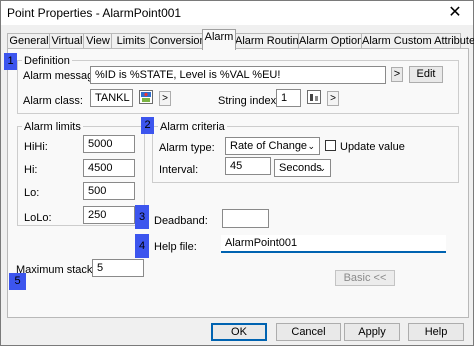 The height and width of the screenshot is (346, 474). I want to click on alarm-class-picker-icon, so click(146, 97).